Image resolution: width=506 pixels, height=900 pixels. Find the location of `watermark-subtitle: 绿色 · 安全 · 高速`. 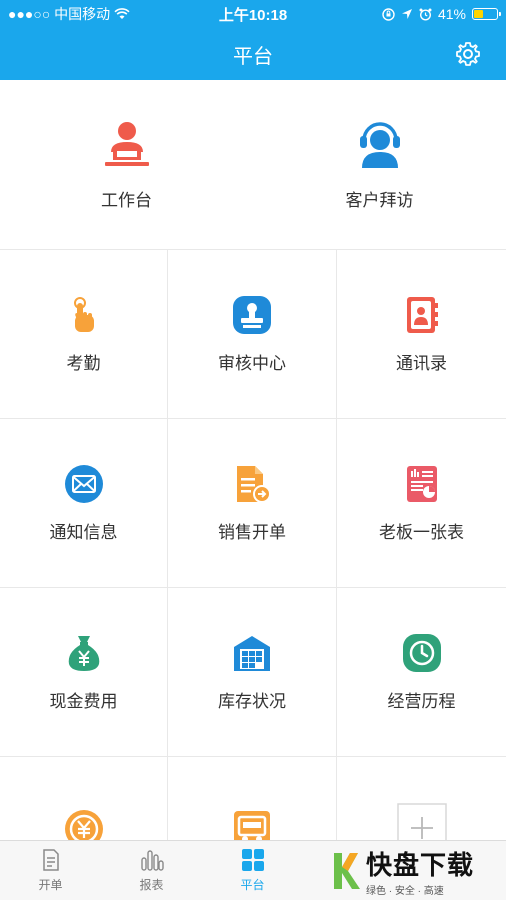

watermark-subtitle: 绿色 · 安全 · 高速 is located at coordinates (405, 891).